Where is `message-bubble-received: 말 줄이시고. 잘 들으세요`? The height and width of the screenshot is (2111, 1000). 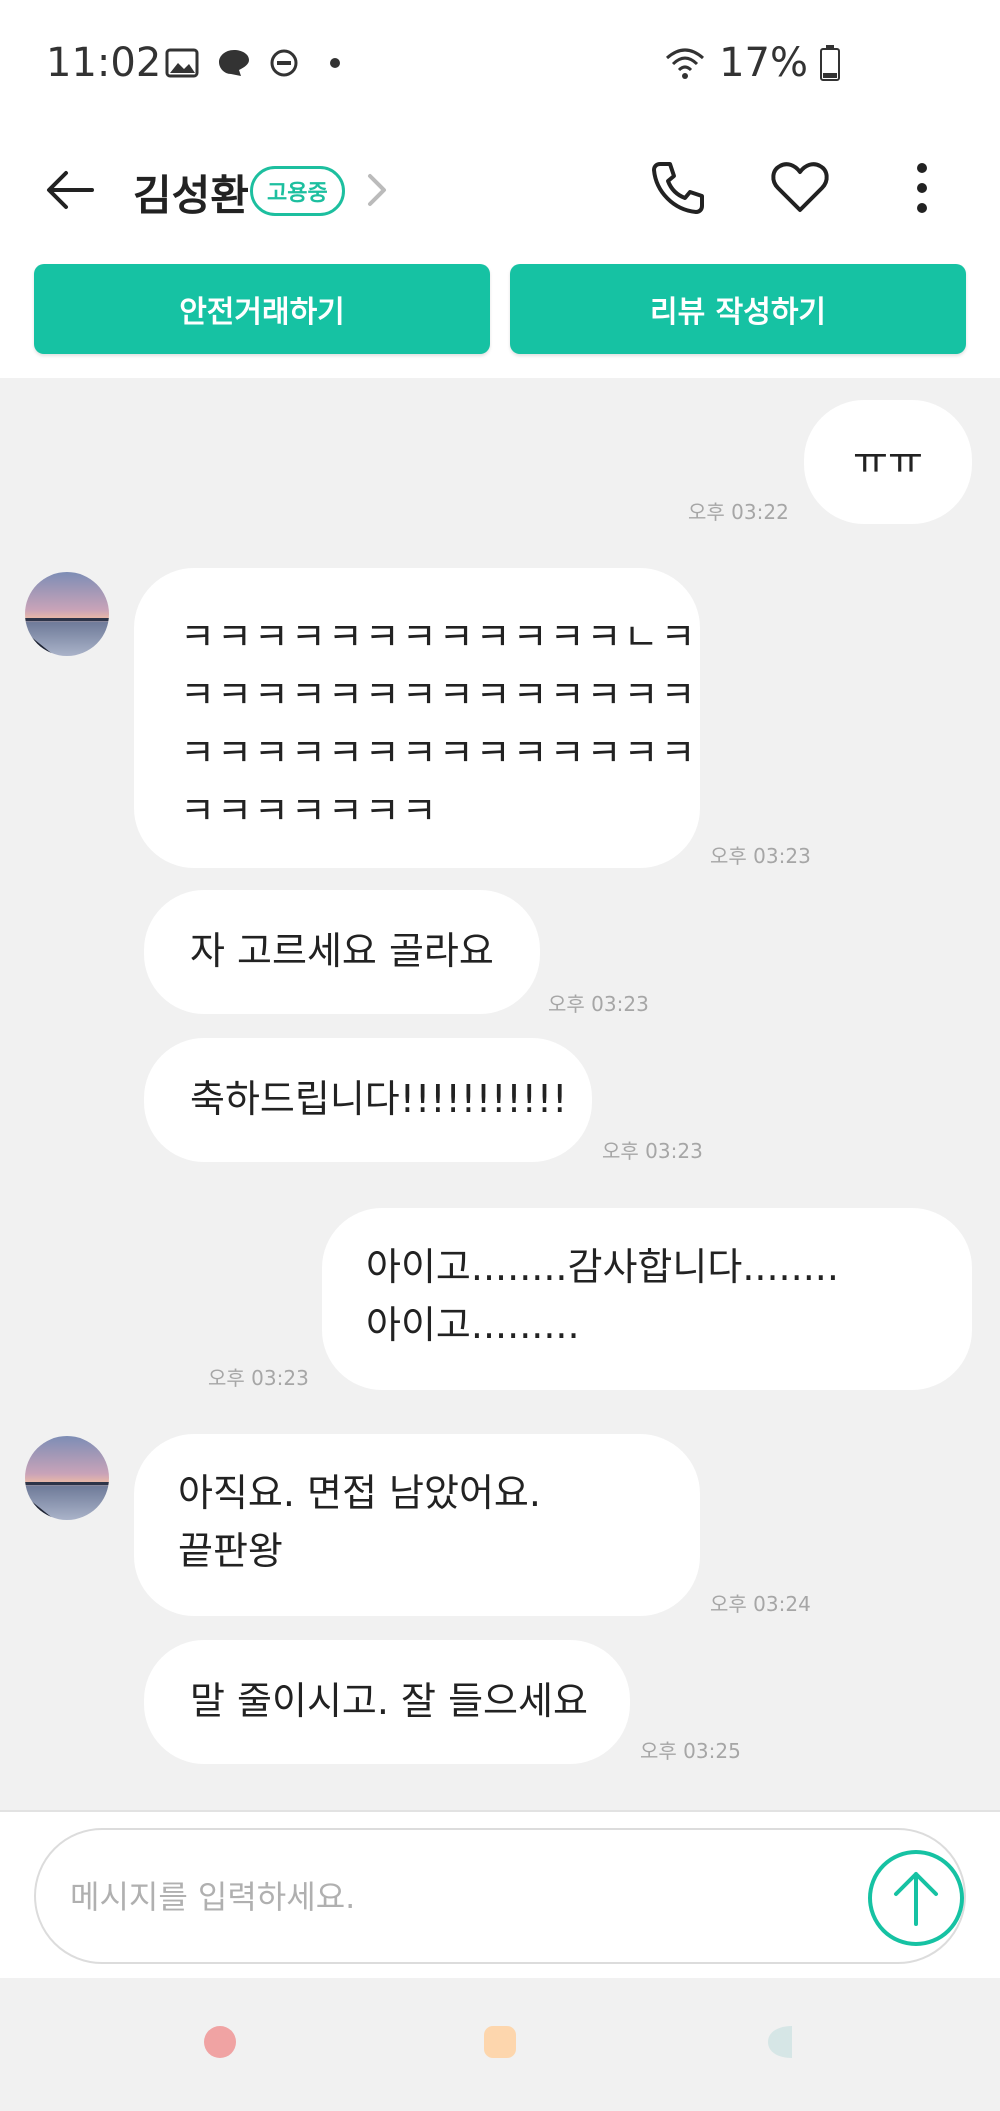 message-bubble-received: 말 줄이시고. 잘 들으세요 is located at coordinates (387, 1702).